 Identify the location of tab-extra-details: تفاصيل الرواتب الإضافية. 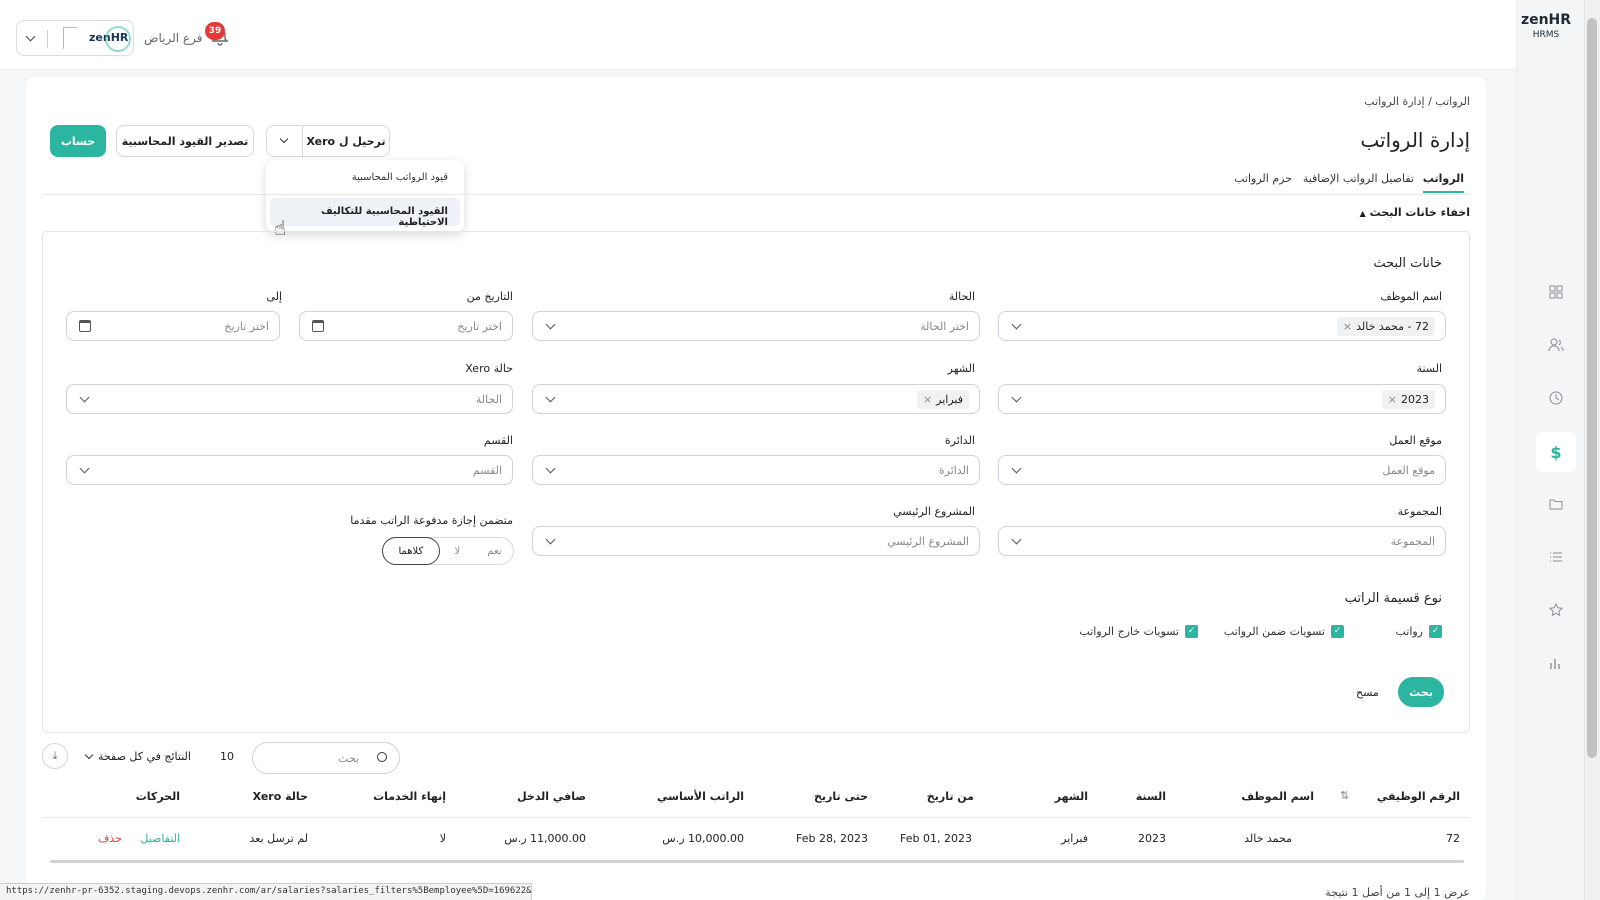
(1358, 178).